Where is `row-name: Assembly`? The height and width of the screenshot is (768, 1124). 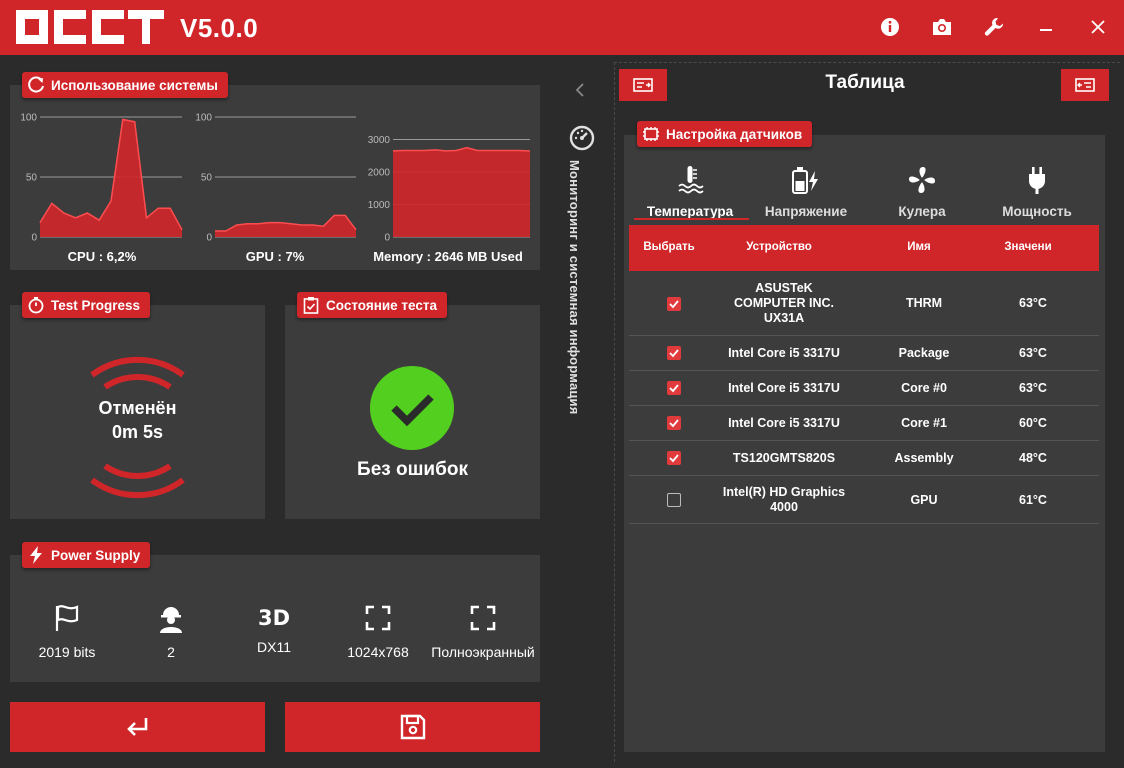 row-name: Assembly is located at coordinates (924, 458).